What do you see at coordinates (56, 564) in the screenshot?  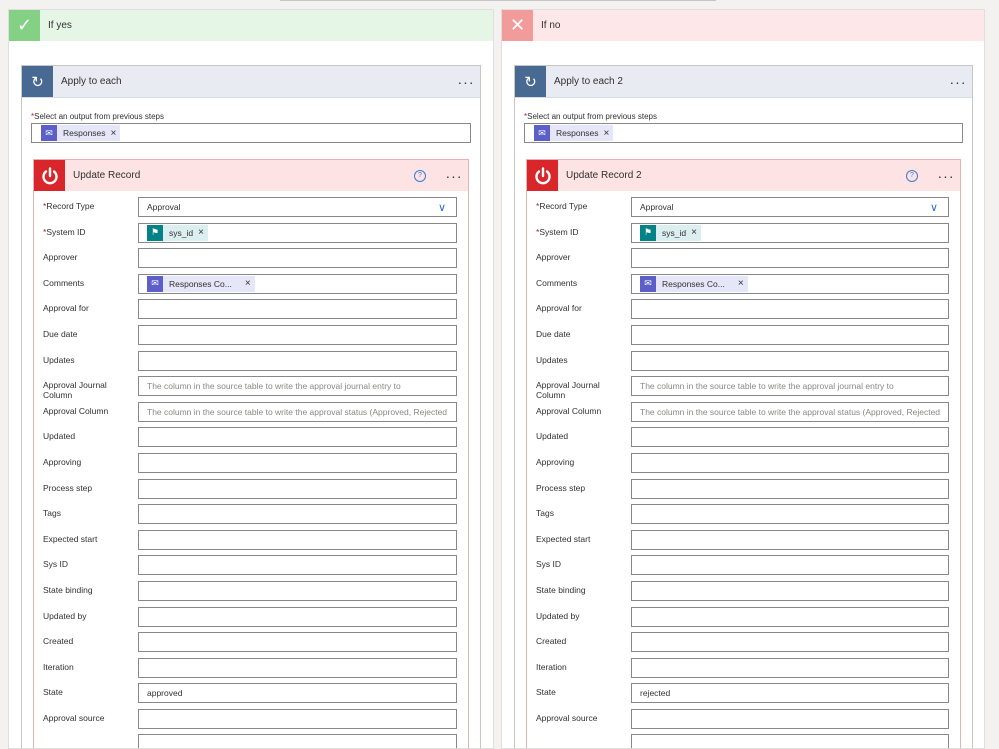 I see `field-label-text: Sys ID` at bounding box center [56, 564].